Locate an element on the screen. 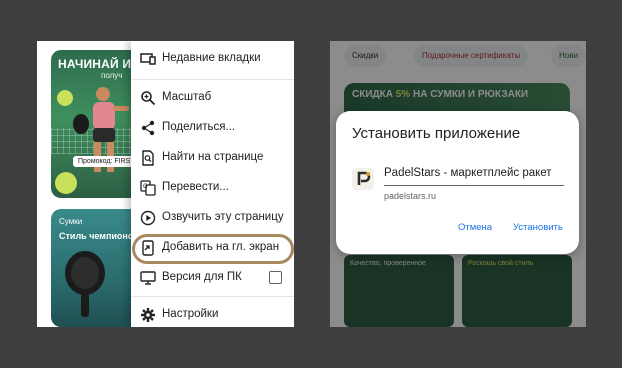 This screenshot has height=368, width=622. svg-text: G is located at coordinates (145, 186).